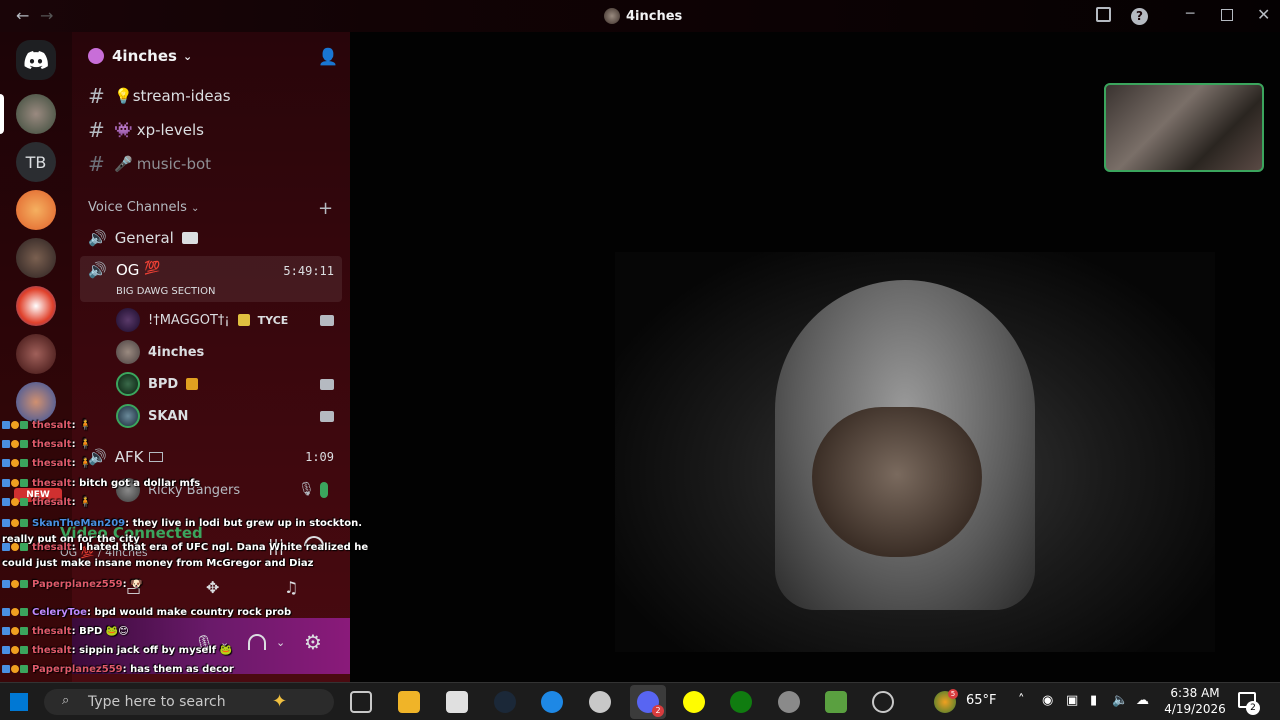 The height and width of the screenshot is (720, 1280). What do you see at coordinates (361, 702) in the screenshot?
I see `task-view-icon` at bounding box center [361, 702].